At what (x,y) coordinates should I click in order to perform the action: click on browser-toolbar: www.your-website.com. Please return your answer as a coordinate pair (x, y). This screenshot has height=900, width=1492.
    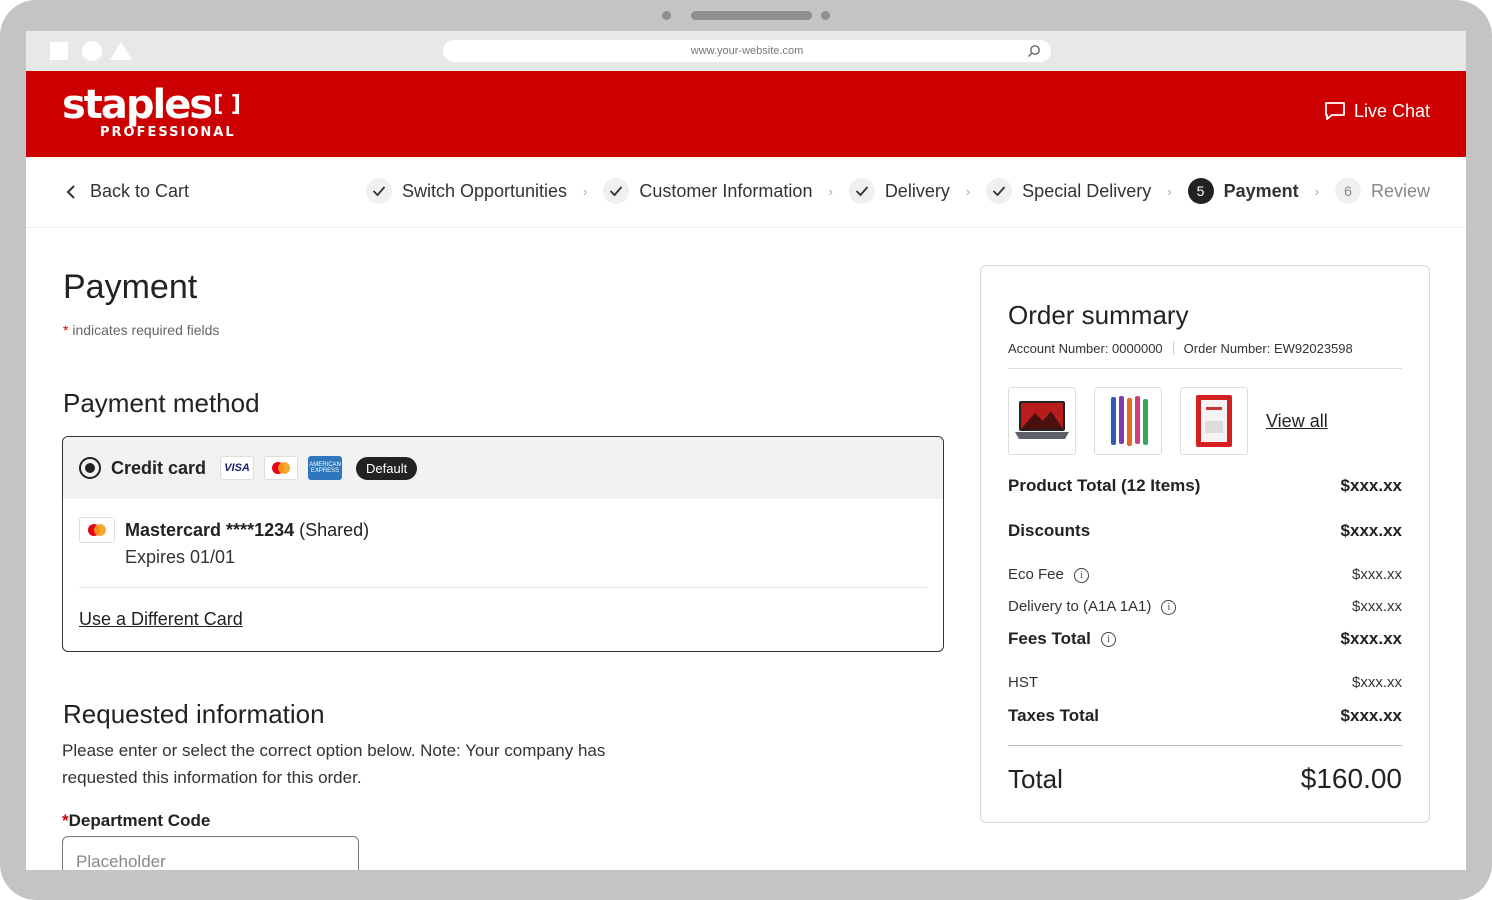
    Looking at the image, I should click on (746, 51).